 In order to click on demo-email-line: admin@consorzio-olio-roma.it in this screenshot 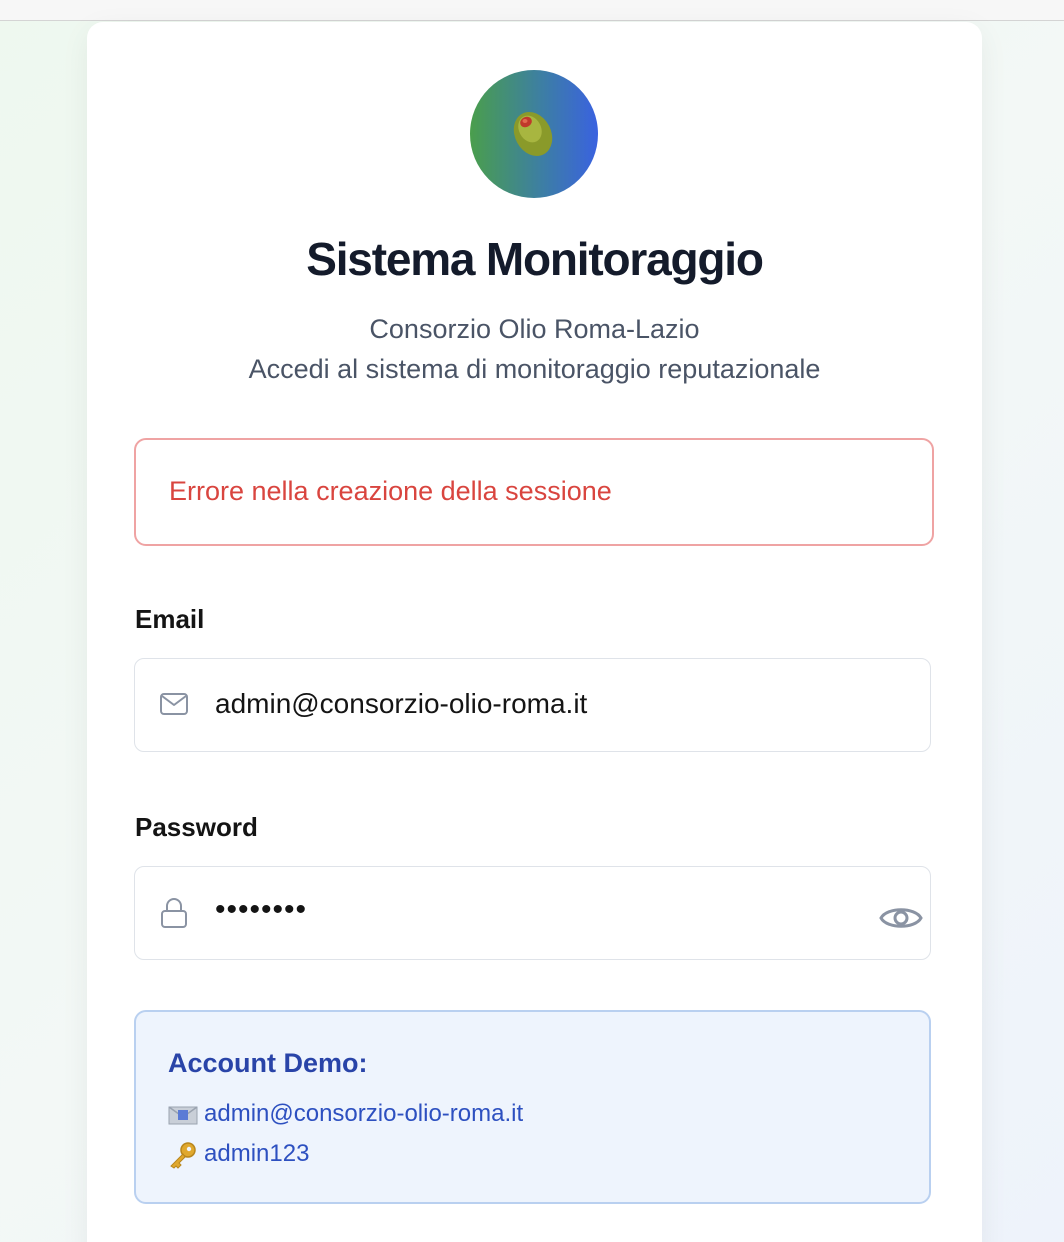, I will do `click(345, 1114)`.